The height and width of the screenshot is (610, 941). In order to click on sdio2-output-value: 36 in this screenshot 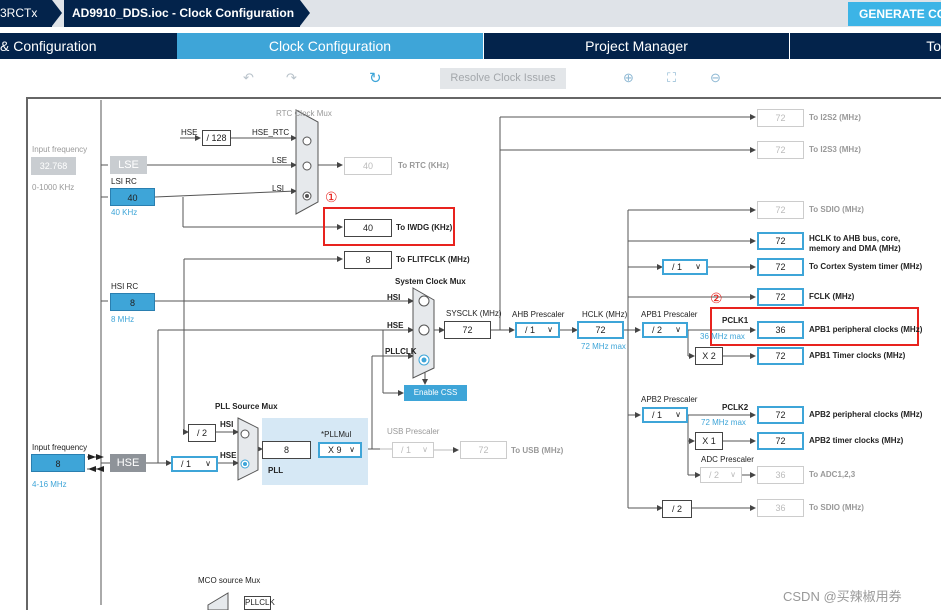, I will do `click(780, 508)`.